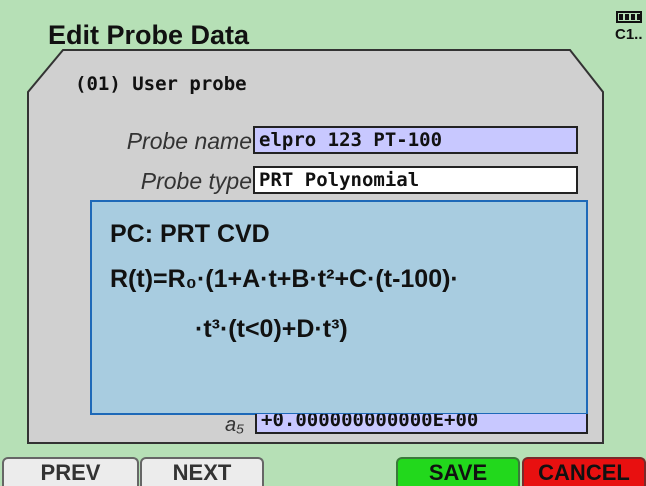  Describe the element at coordinates (190, 234) in the screenshot. I see `popup-title: PC: PRT CVD` at that location.